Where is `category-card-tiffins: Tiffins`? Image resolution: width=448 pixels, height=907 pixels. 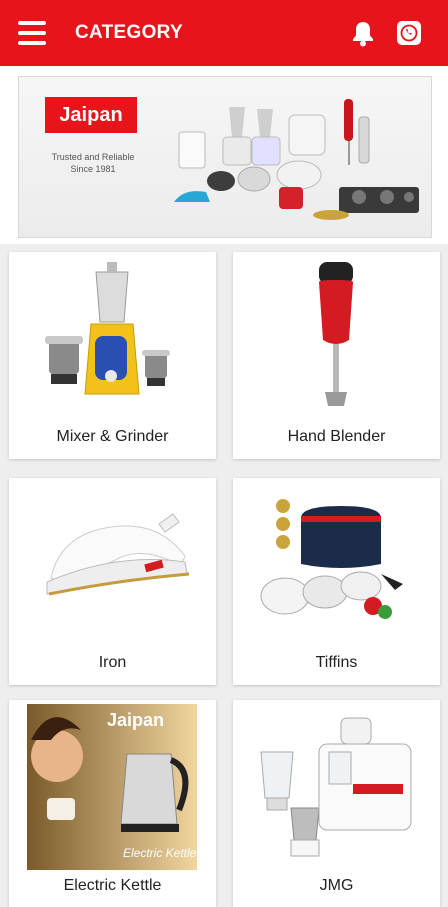 category-card-tiffins: Tiffins is located at coordinates (336, 581).